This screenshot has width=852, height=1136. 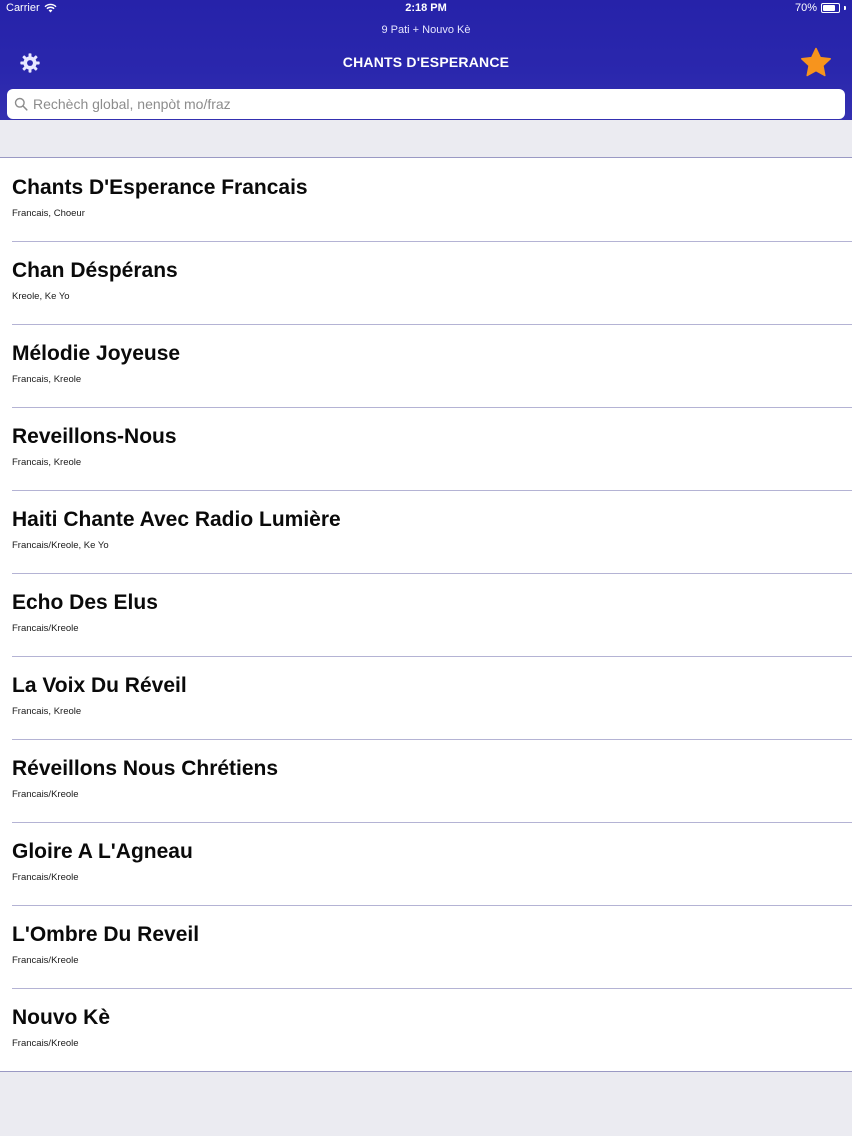 What do you see at coordinates (805, 8) in the screenshot?
I see `battery-percent: 70%` at bounding box center [805, 8].